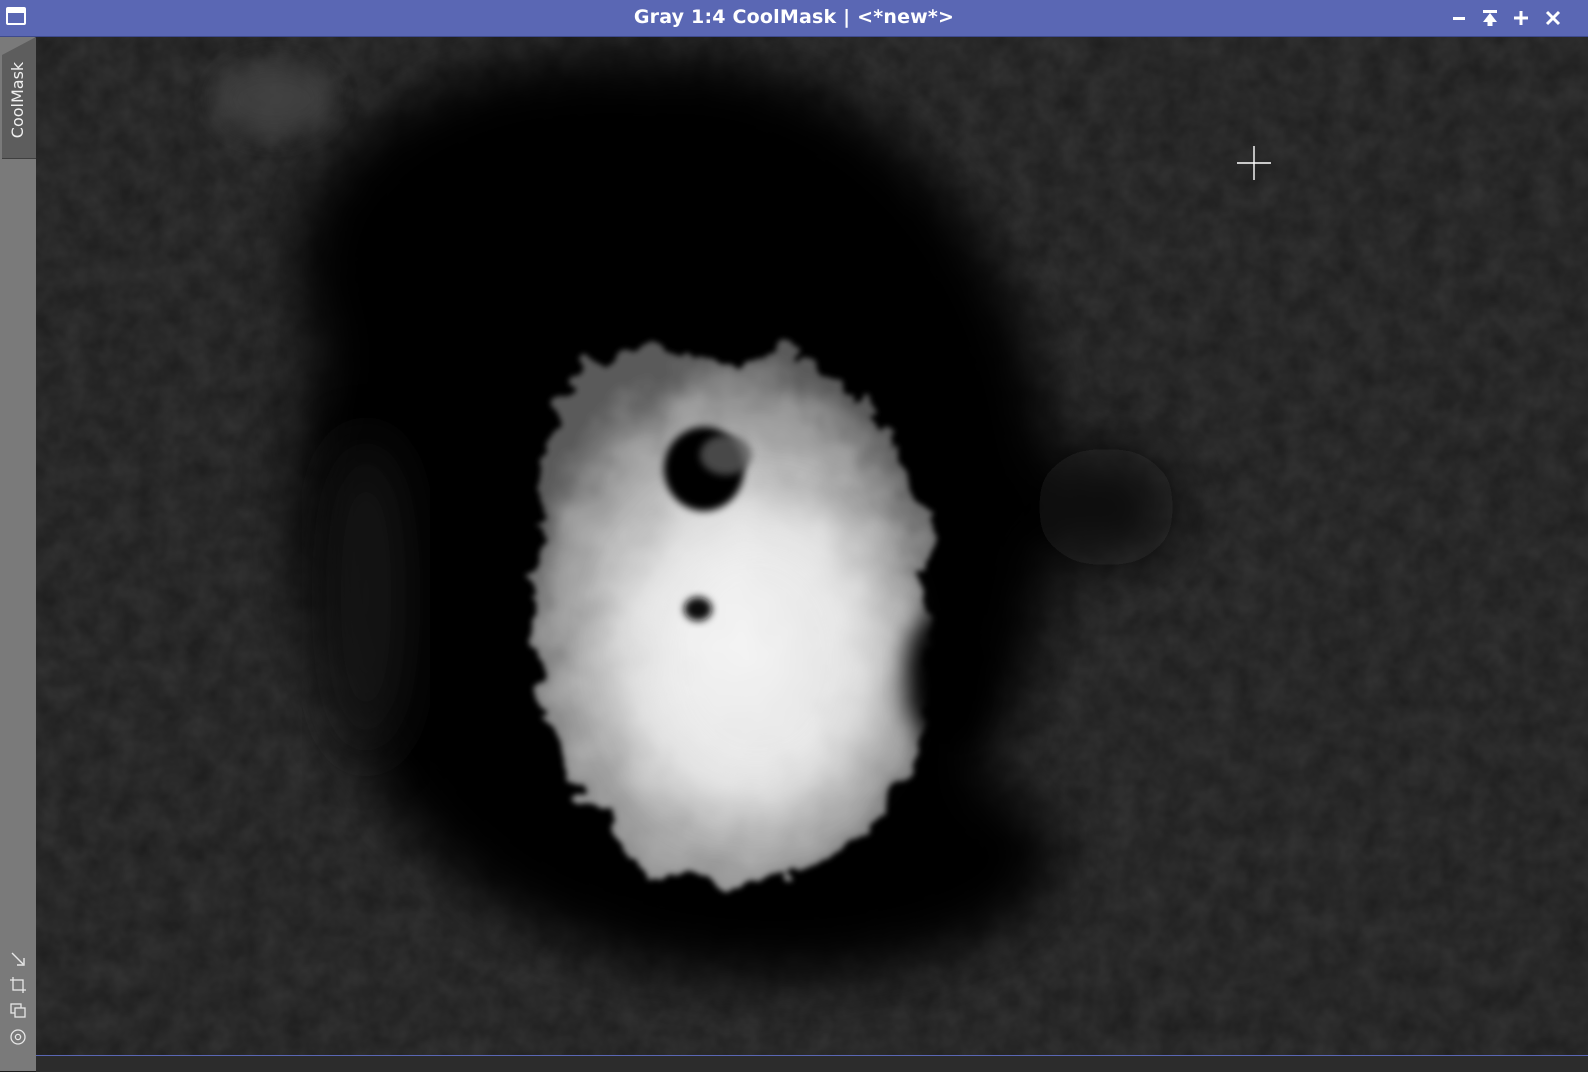 This screenshot has width=1588, height=1072. What do you see at coordinates (1553, 18) in the screenshot?
I see `close-icon` at bounding box center [1553, 18].